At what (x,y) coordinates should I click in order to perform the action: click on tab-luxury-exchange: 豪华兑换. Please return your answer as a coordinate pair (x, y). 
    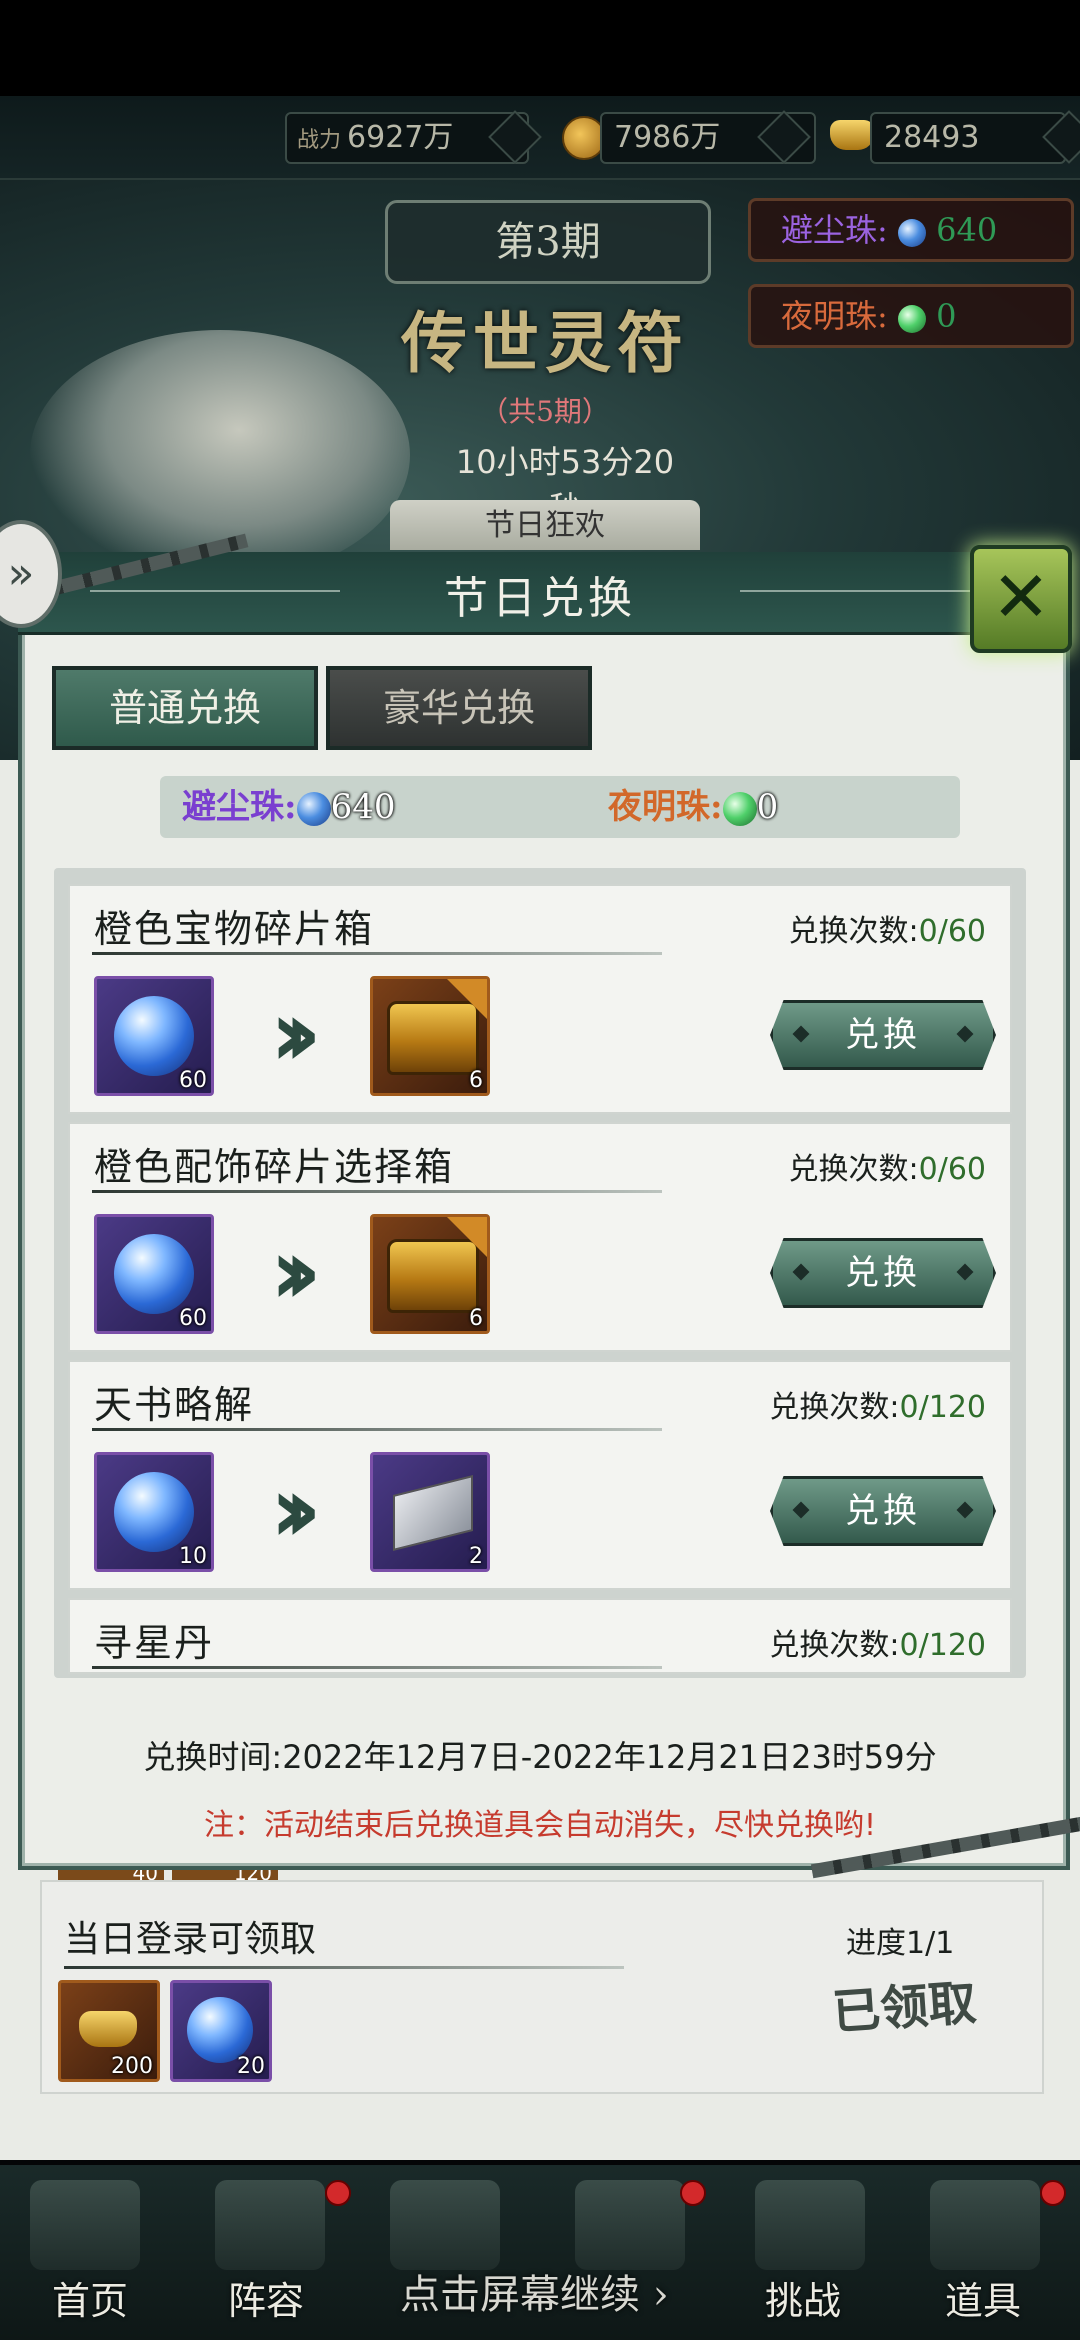
    Looking at the image, I should click on (459, 708).